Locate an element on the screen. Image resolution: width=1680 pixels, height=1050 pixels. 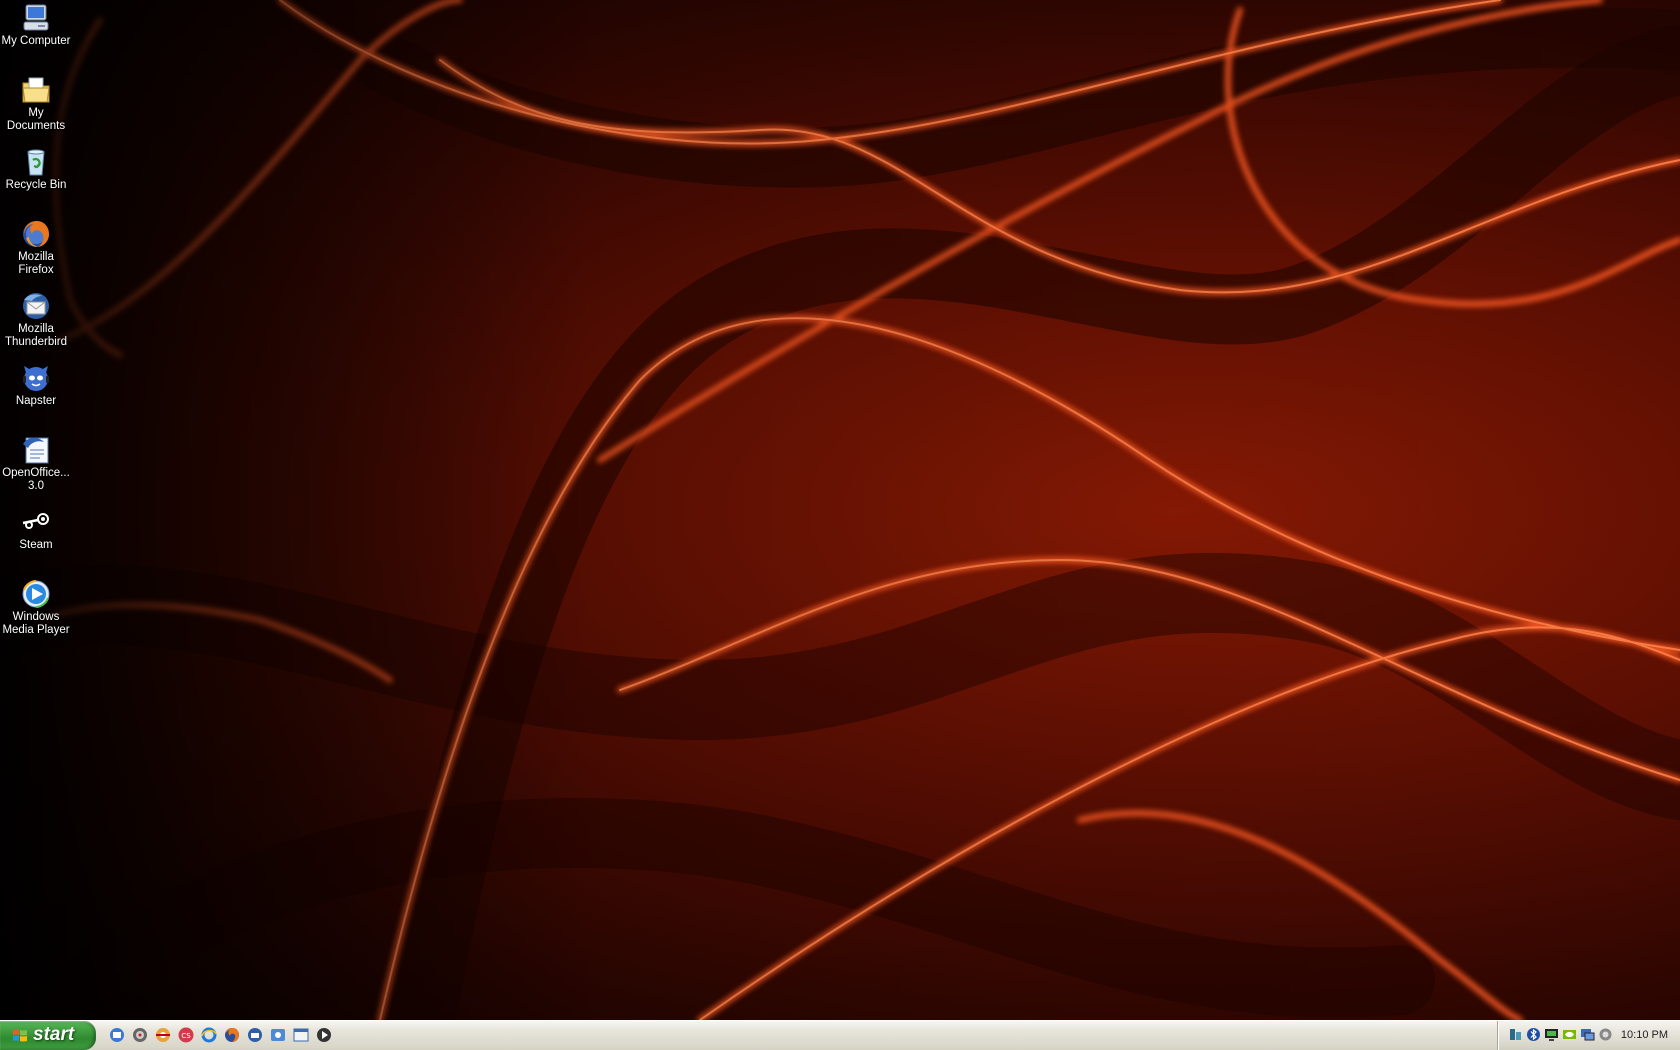
desktop-icon-my-computer: My Computer is located at coordinates (36, 24).